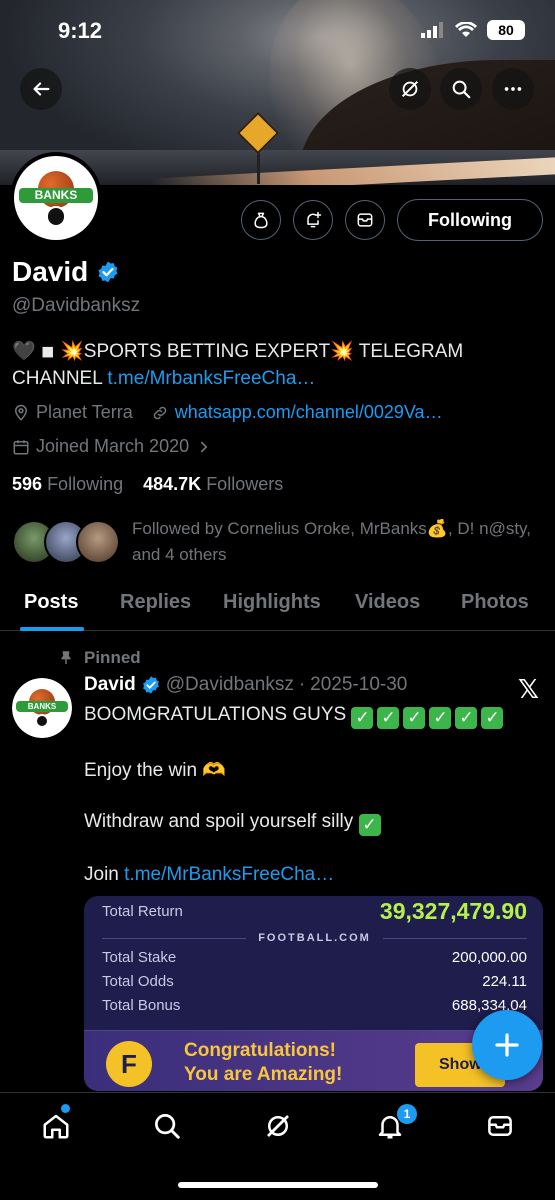 The width and height of the screenshot is (555, 1200). I want to click on subscribe-button, so click(261, 220).